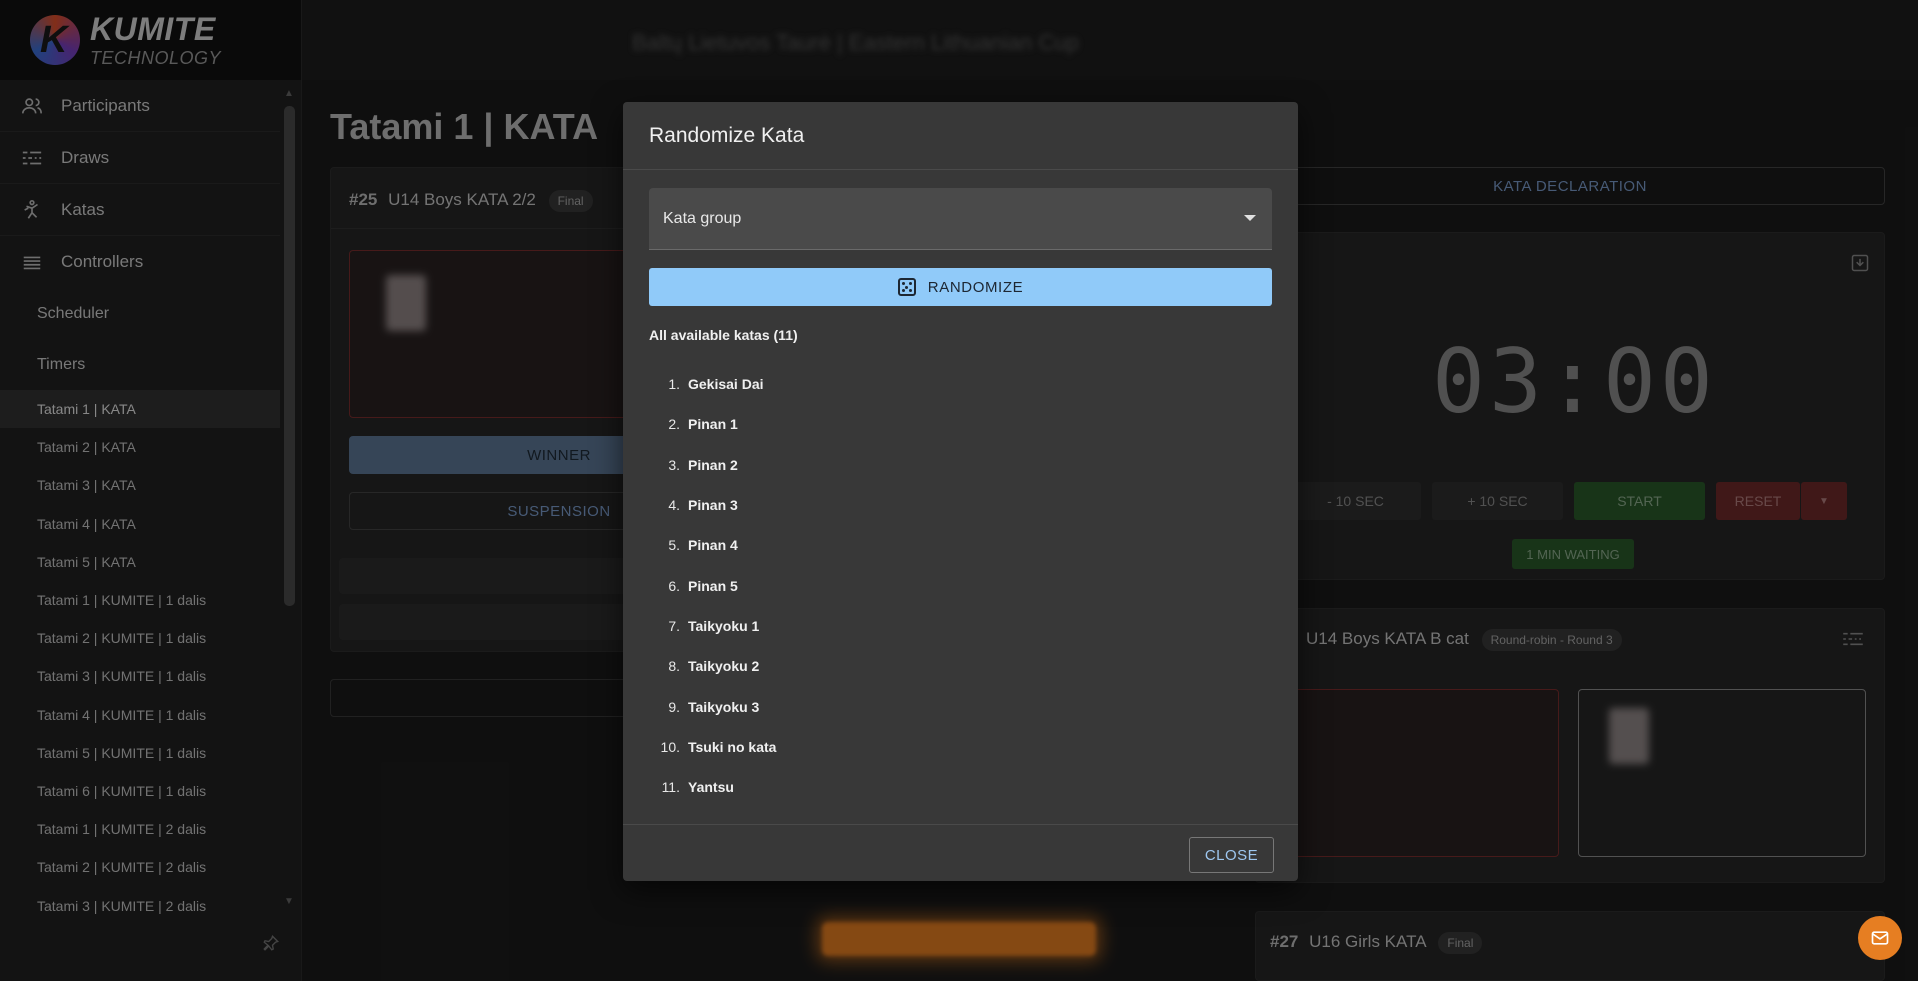  What do you see at coordinates (975, 287) in the screenshot?
I see `randomize-label: RANDOMIZE` at bounding box center [975, 287].